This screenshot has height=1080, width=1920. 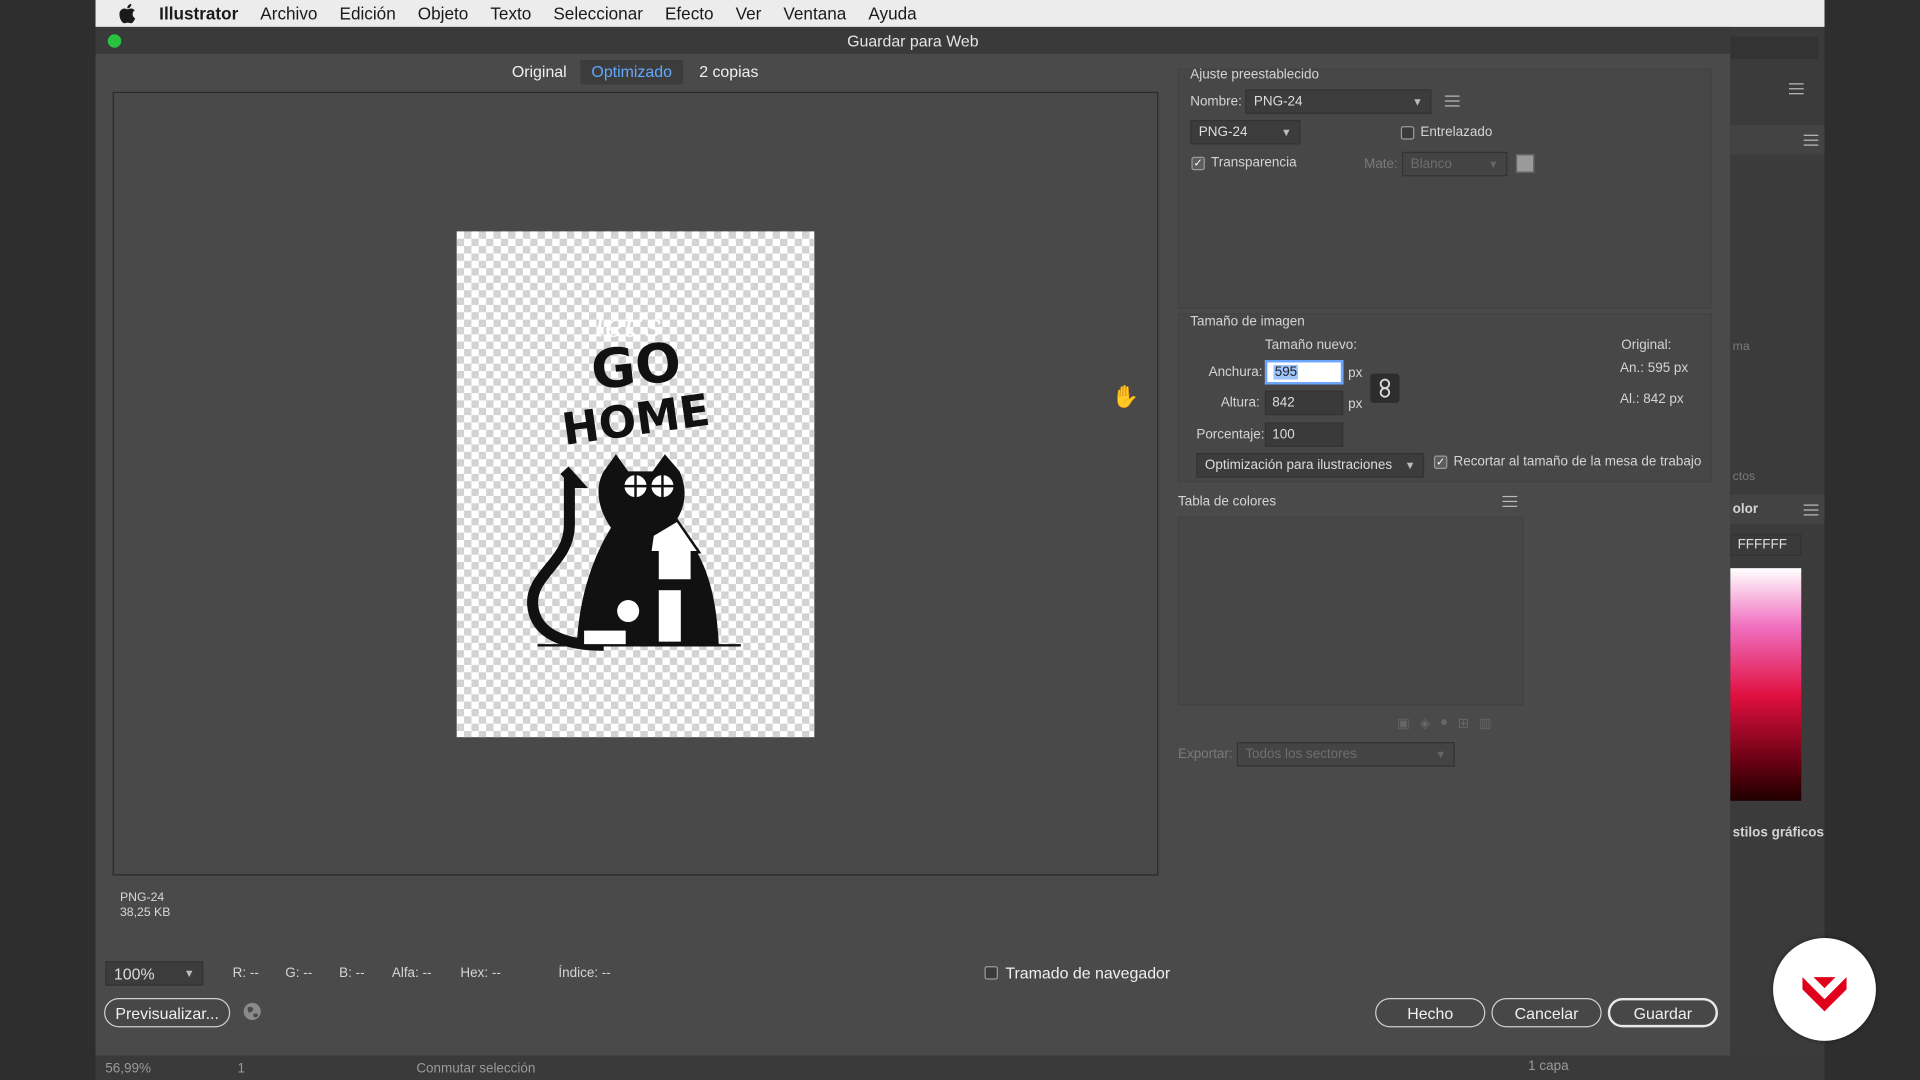 What do you see at coordinates (1381, 164) in the screenshot?
I see `matte-label: Mate:` at bounding box center [1381, 164].